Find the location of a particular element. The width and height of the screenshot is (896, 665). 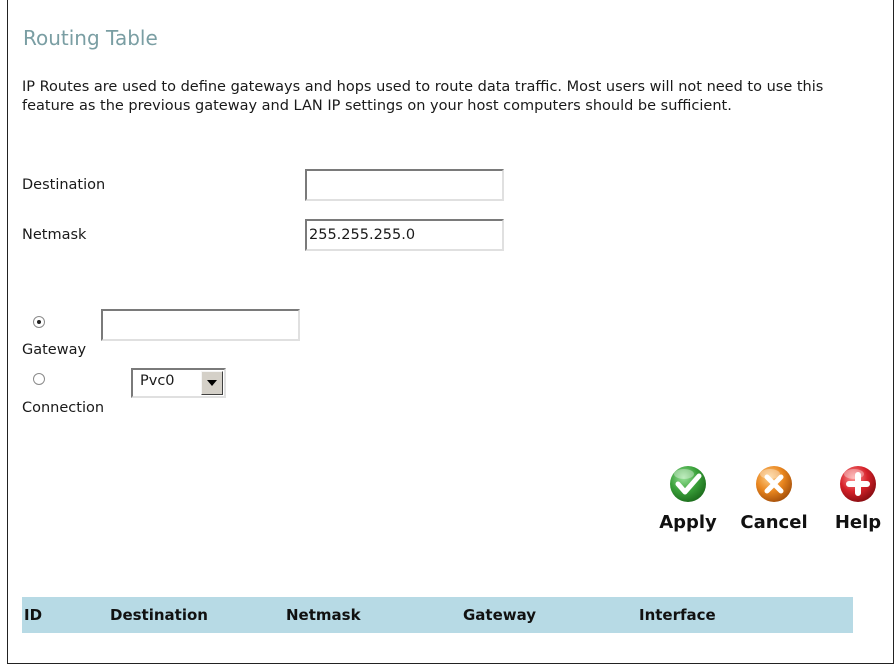

column-header-gateway: Gateway is located at coordinates (500, 615).